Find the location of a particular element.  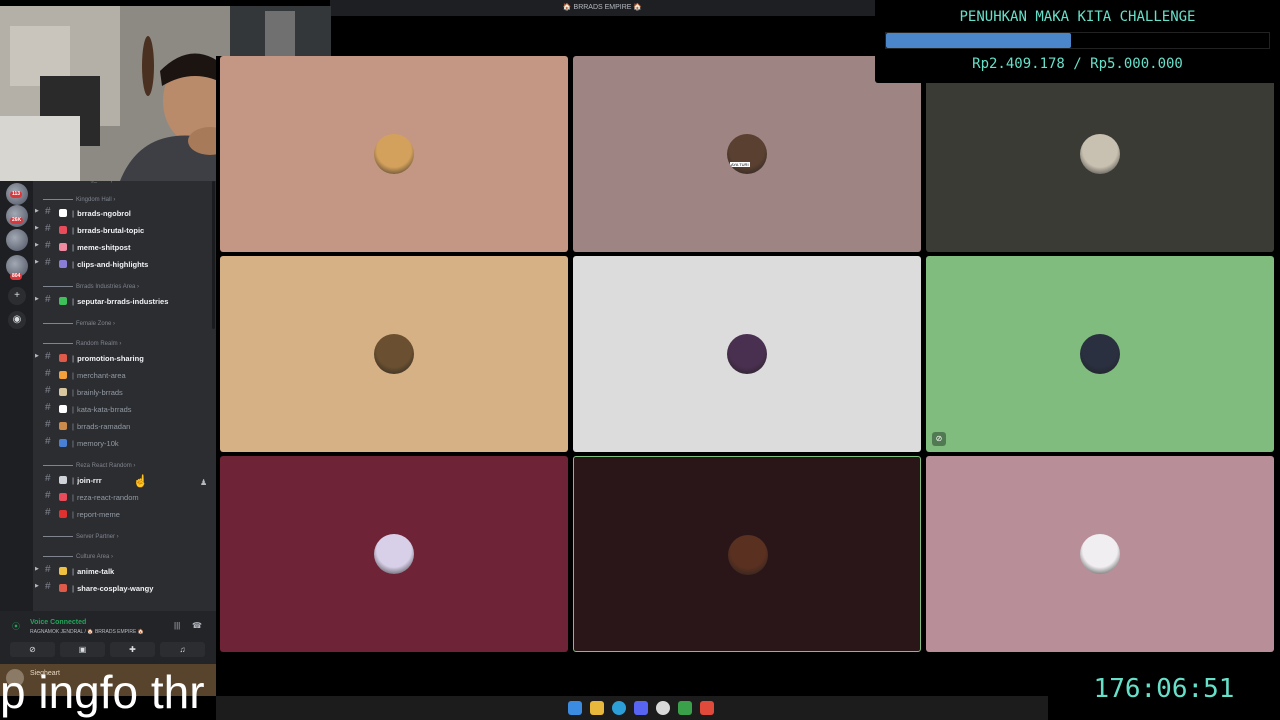

category-label: Reza React Random is located at coordinates (104, 466).